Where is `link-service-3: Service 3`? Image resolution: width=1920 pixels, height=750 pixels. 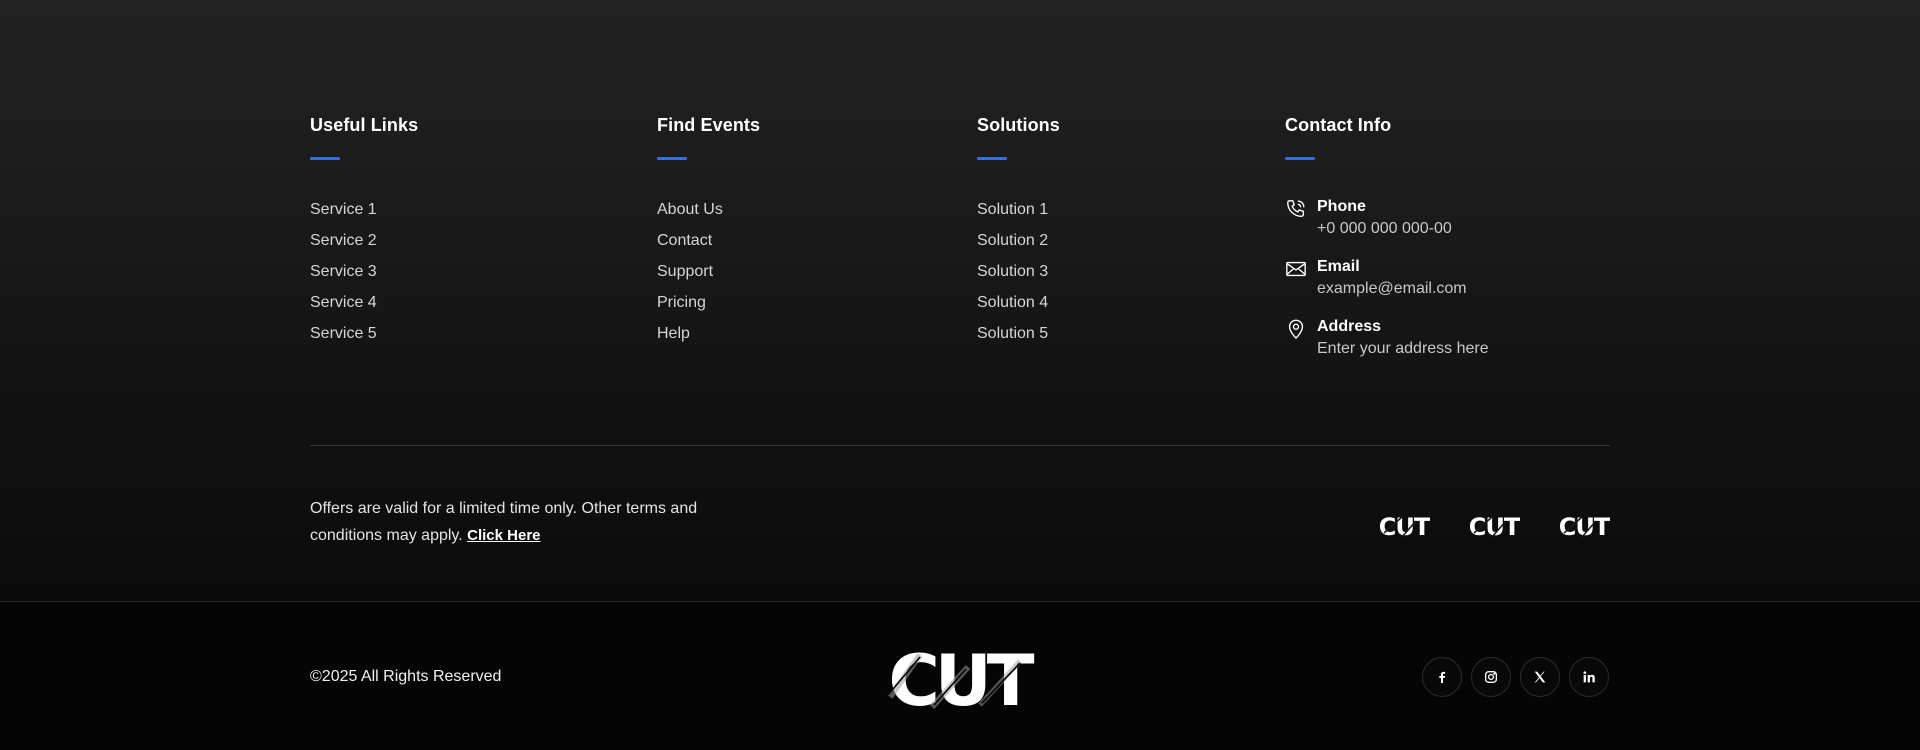
link-service-3: Service 3 is located at coordinates (364, 271).